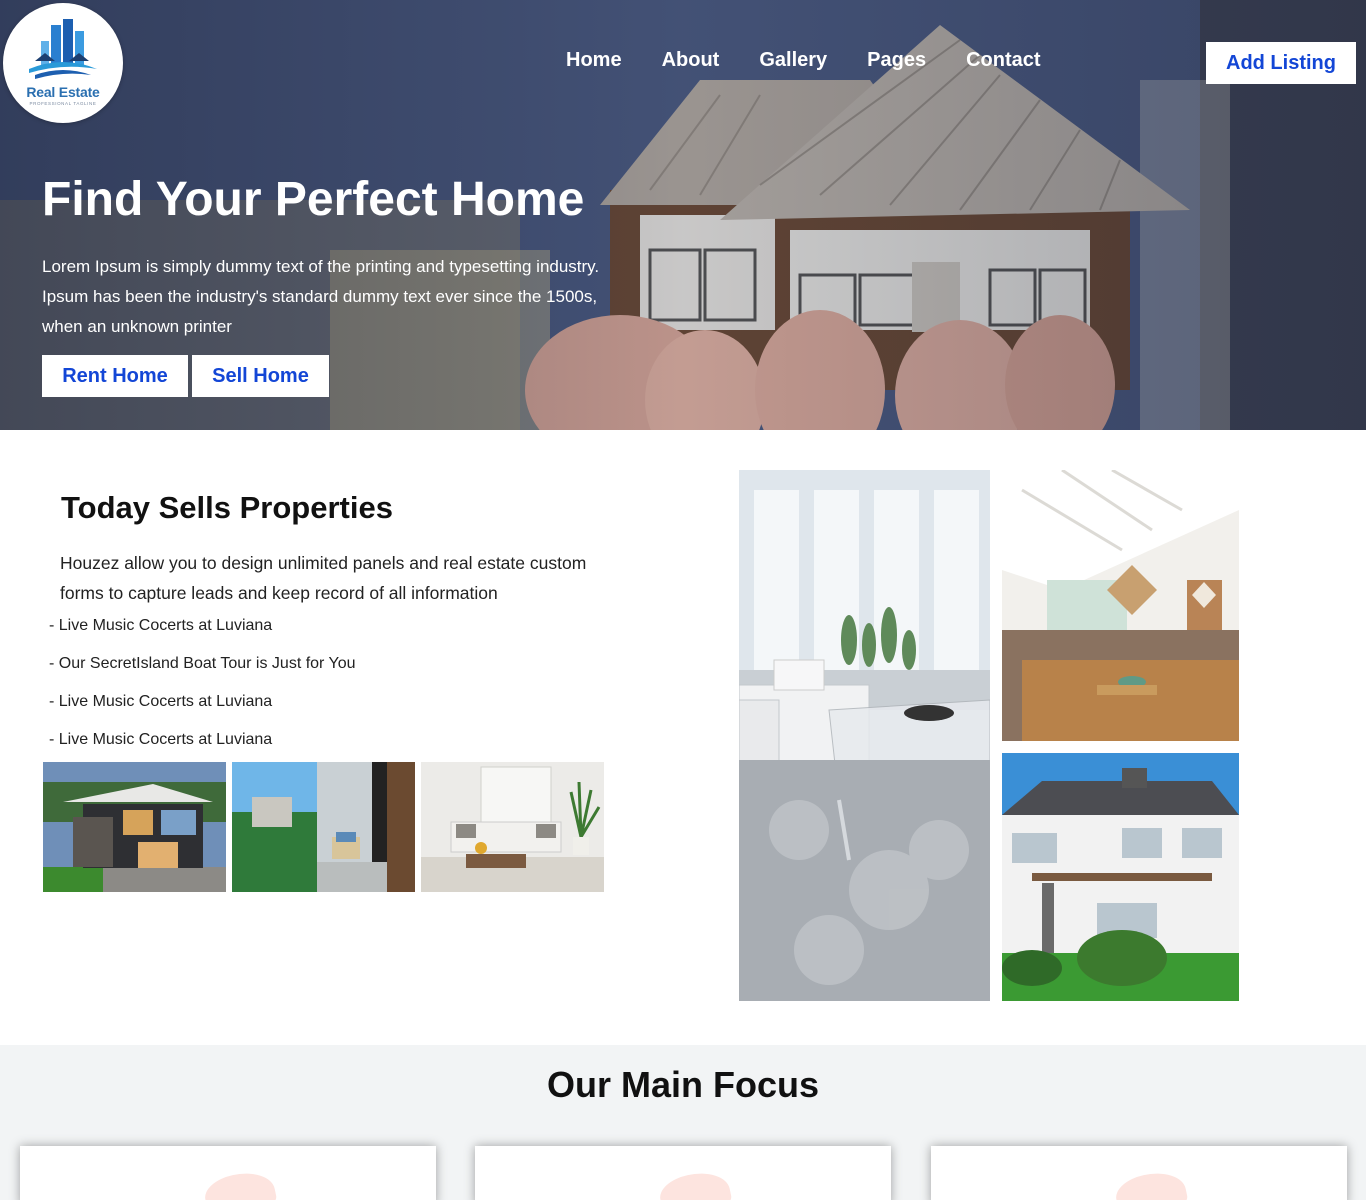 This screenshot has width=1366, height=1200. I want to click on nav-pages: Pages, so click(896, 60).